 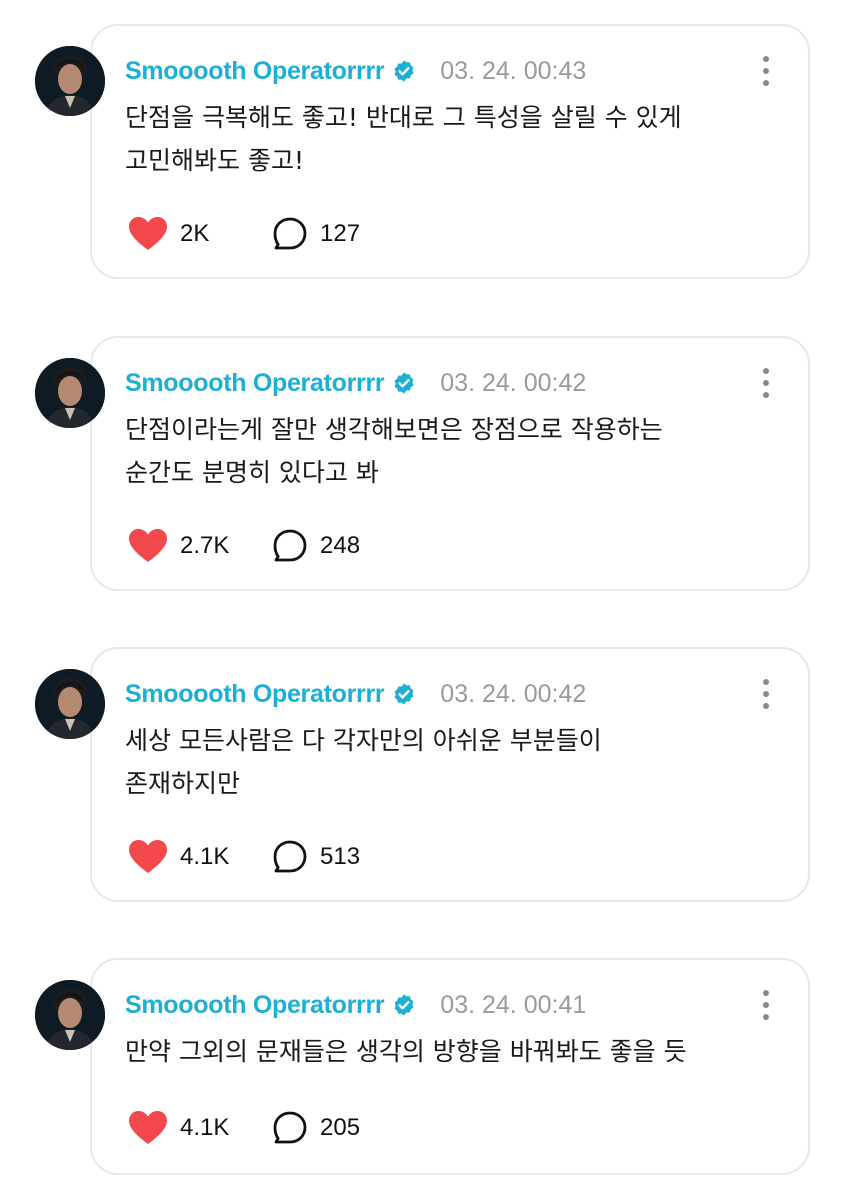 I want to click on comment-actions: 4.1K 513, so click(x=244, y=857).